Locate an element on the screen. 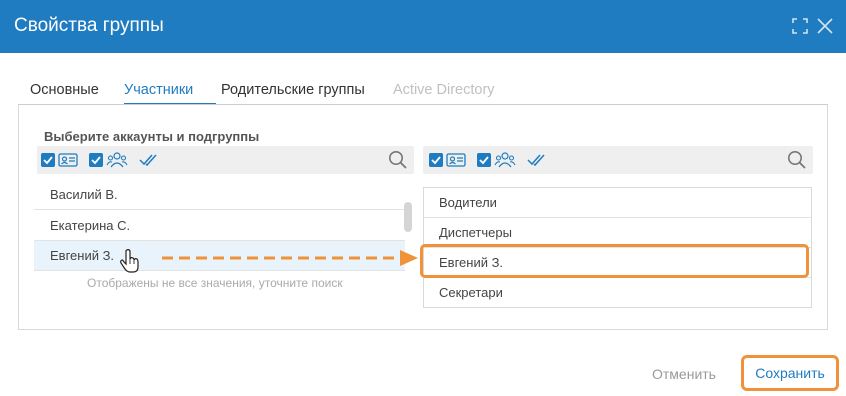 The image size is (846, 396). save-button: Сохранить is located at coordinates (790, 373).